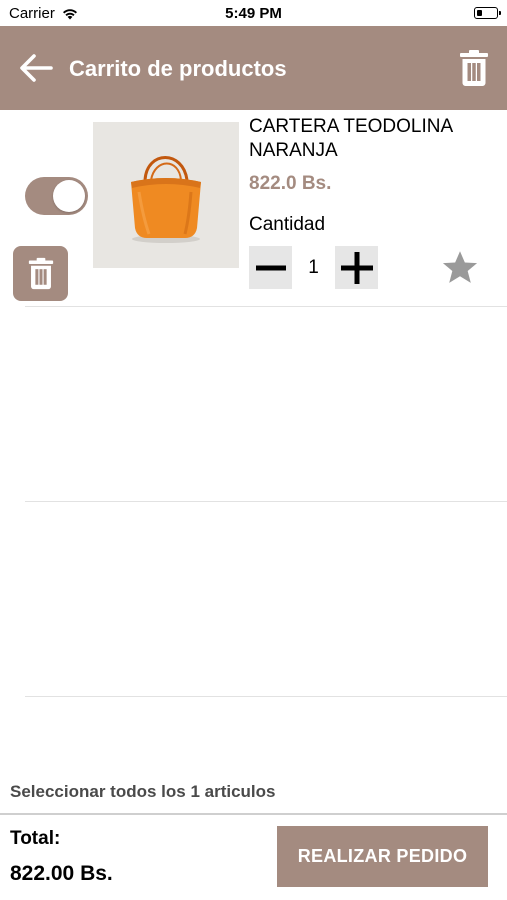 This screenshot has height=900, width=507. I want to click on quantity-value: 1, so click(313, 267).